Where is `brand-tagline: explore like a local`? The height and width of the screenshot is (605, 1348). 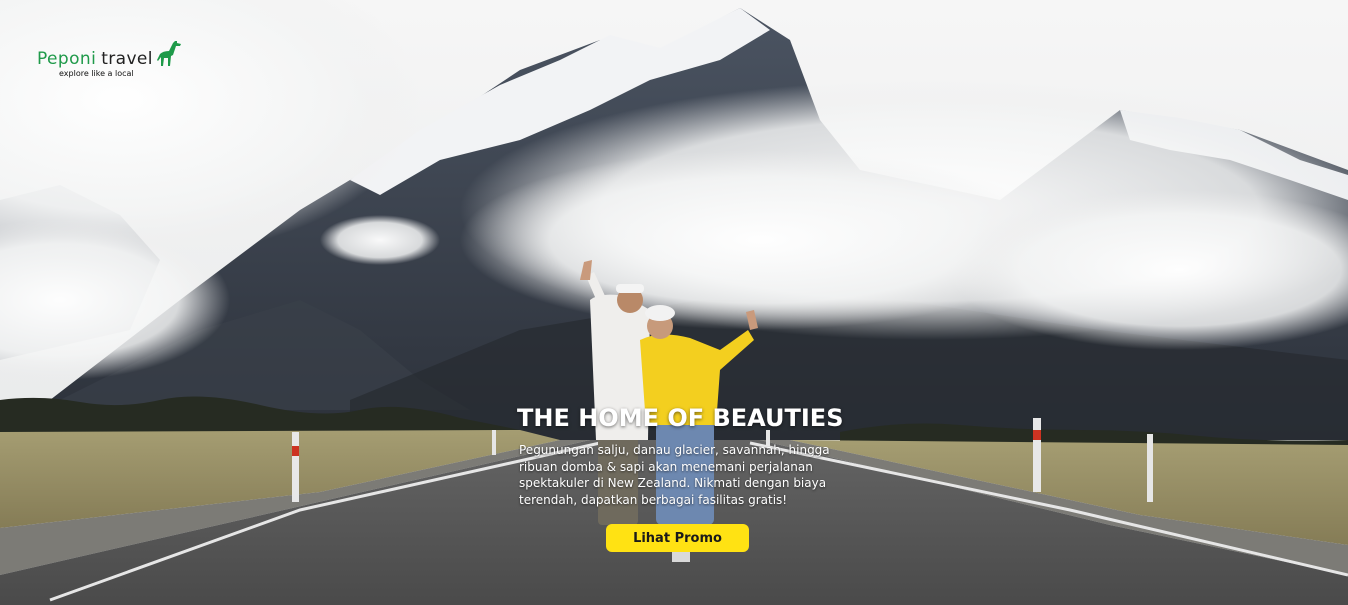 brand-tagline: explore like a local is located at coordinates (96, 73).